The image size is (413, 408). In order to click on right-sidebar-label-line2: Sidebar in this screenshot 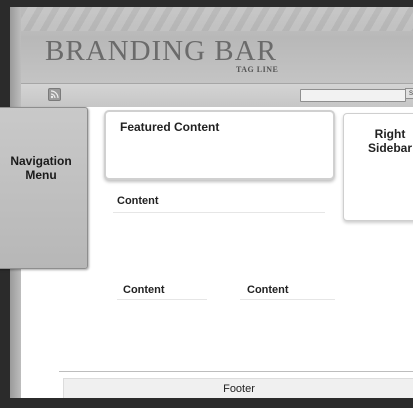, I will do `click(389, 148)`.